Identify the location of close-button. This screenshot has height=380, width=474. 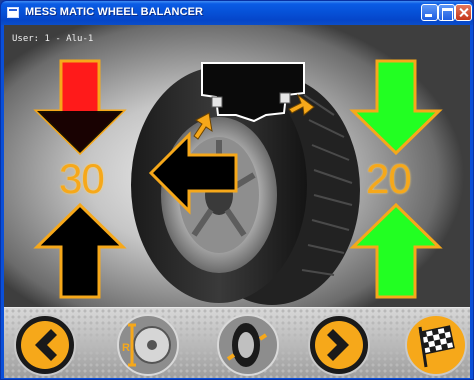
(463, 12).